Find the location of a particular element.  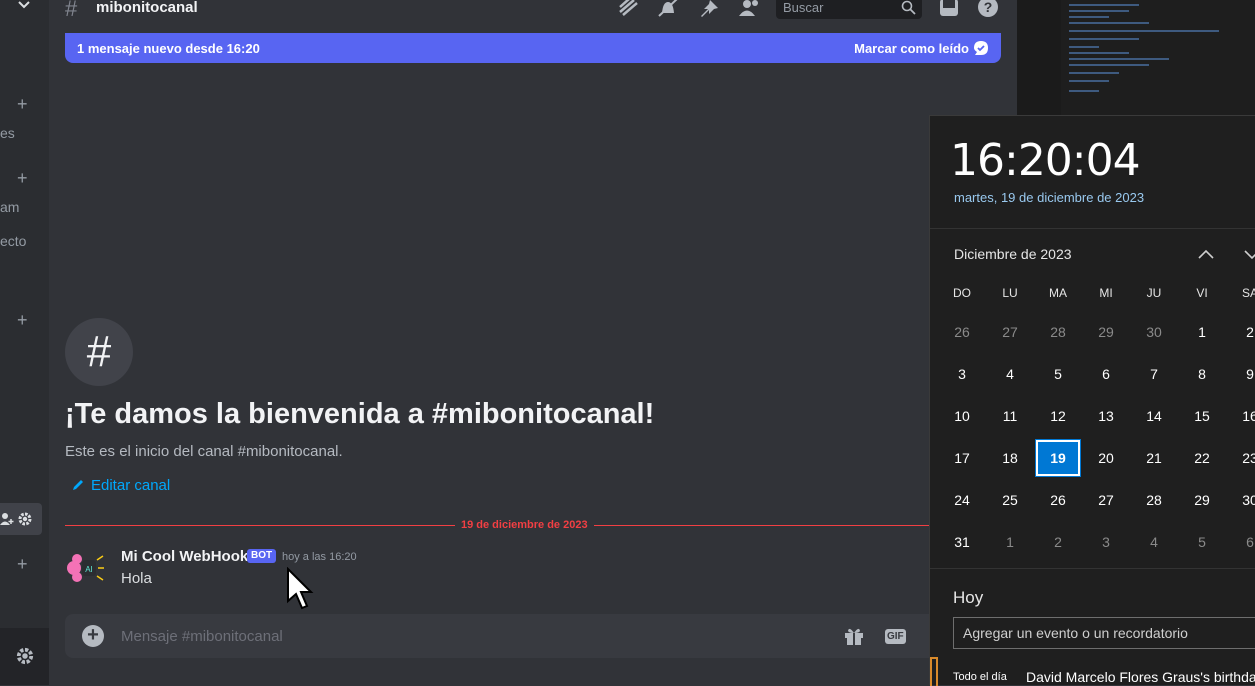

code-editor-preview is located at coordinates (1136, 57).